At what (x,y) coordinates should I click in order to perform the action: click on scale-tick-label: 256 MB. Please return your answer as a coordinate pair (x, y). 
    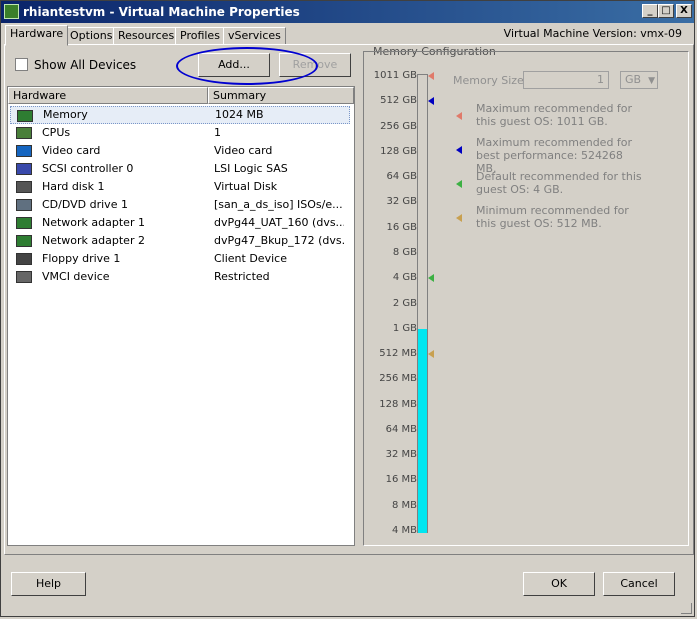
    Looking at the image, I should click on (398, 379).